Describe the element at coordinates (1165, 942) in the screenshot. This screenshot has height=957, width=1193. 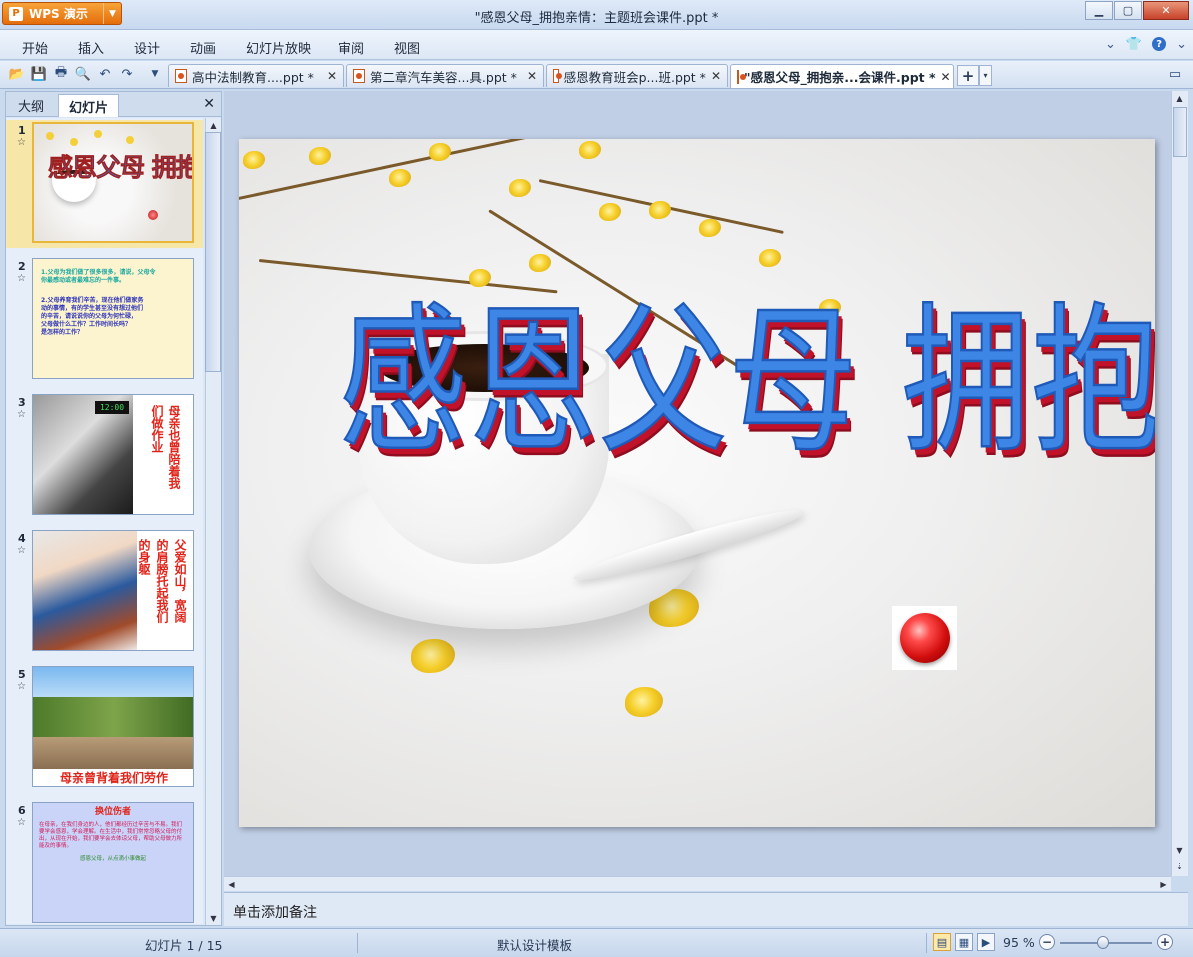
I see `zoom-in-button: +` at that location.